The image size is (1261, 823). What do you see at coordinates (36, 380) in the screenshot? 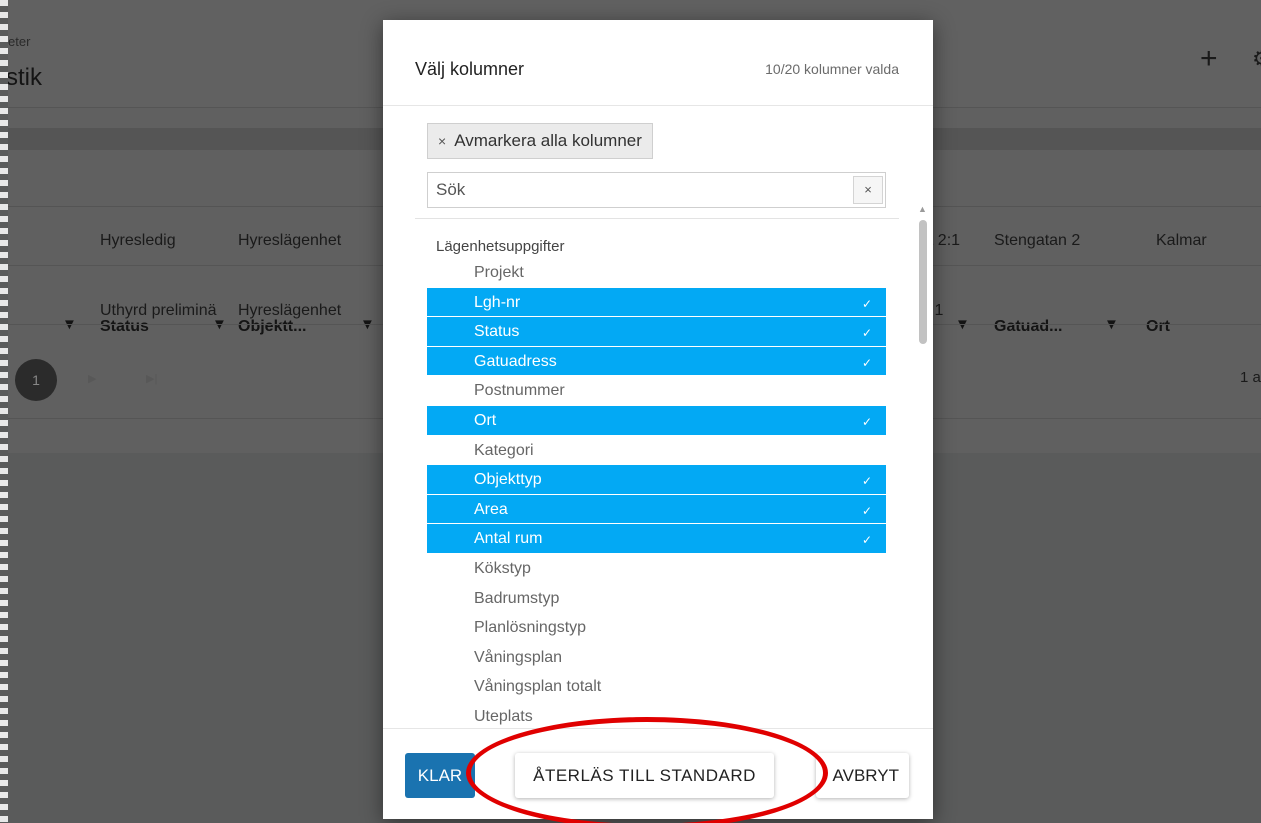
I see `pager-current-page: 1` at bounding box center [36, 380].